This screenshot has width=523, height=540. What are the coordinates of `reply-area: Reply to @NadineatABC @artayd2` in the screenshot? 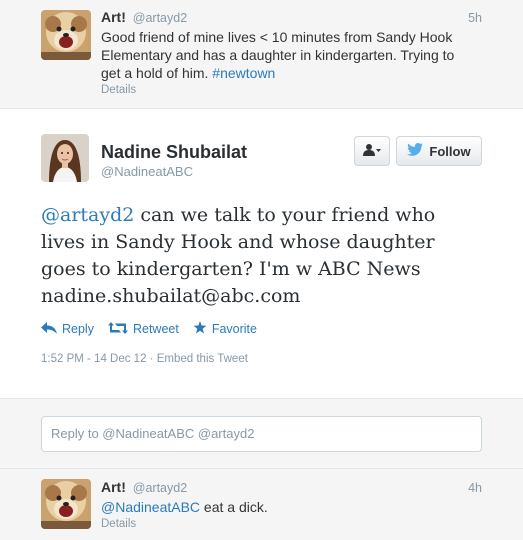 It's located at (261, 433).